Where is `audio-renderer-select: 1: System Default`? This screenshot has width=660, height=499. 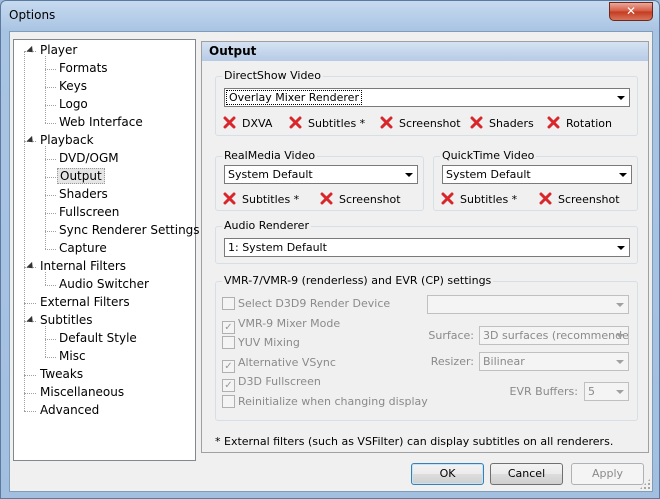 audio-renderer-select: 1: System Default is located at coordinates (427, 247).